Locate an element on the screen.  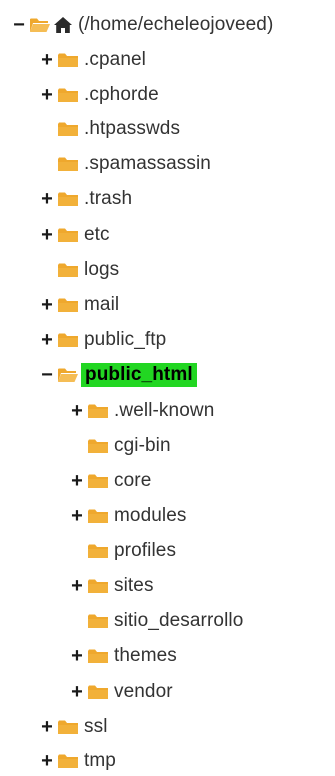
folder-label: tmp is located at coordinates (100, 761).